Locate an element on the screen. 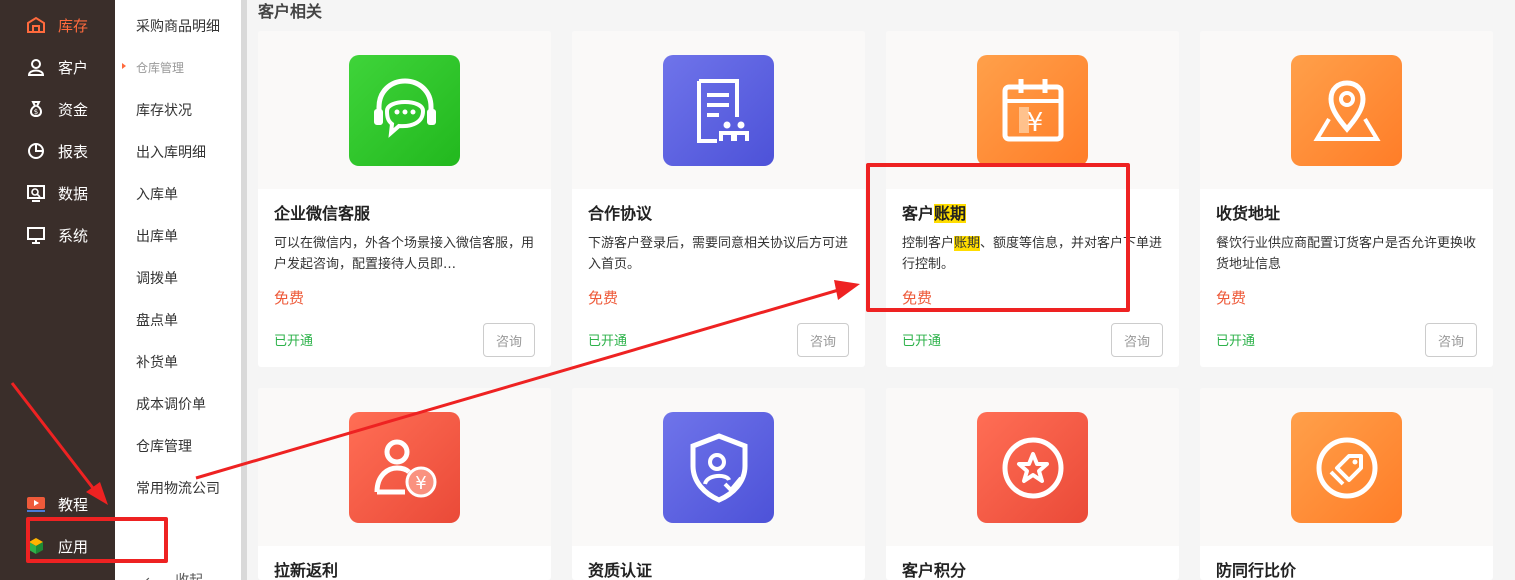 Image resolution: width=1515 pixels, height=580 pixels. sidebar-item-label: 系统 is located at coordinates (73, 235).